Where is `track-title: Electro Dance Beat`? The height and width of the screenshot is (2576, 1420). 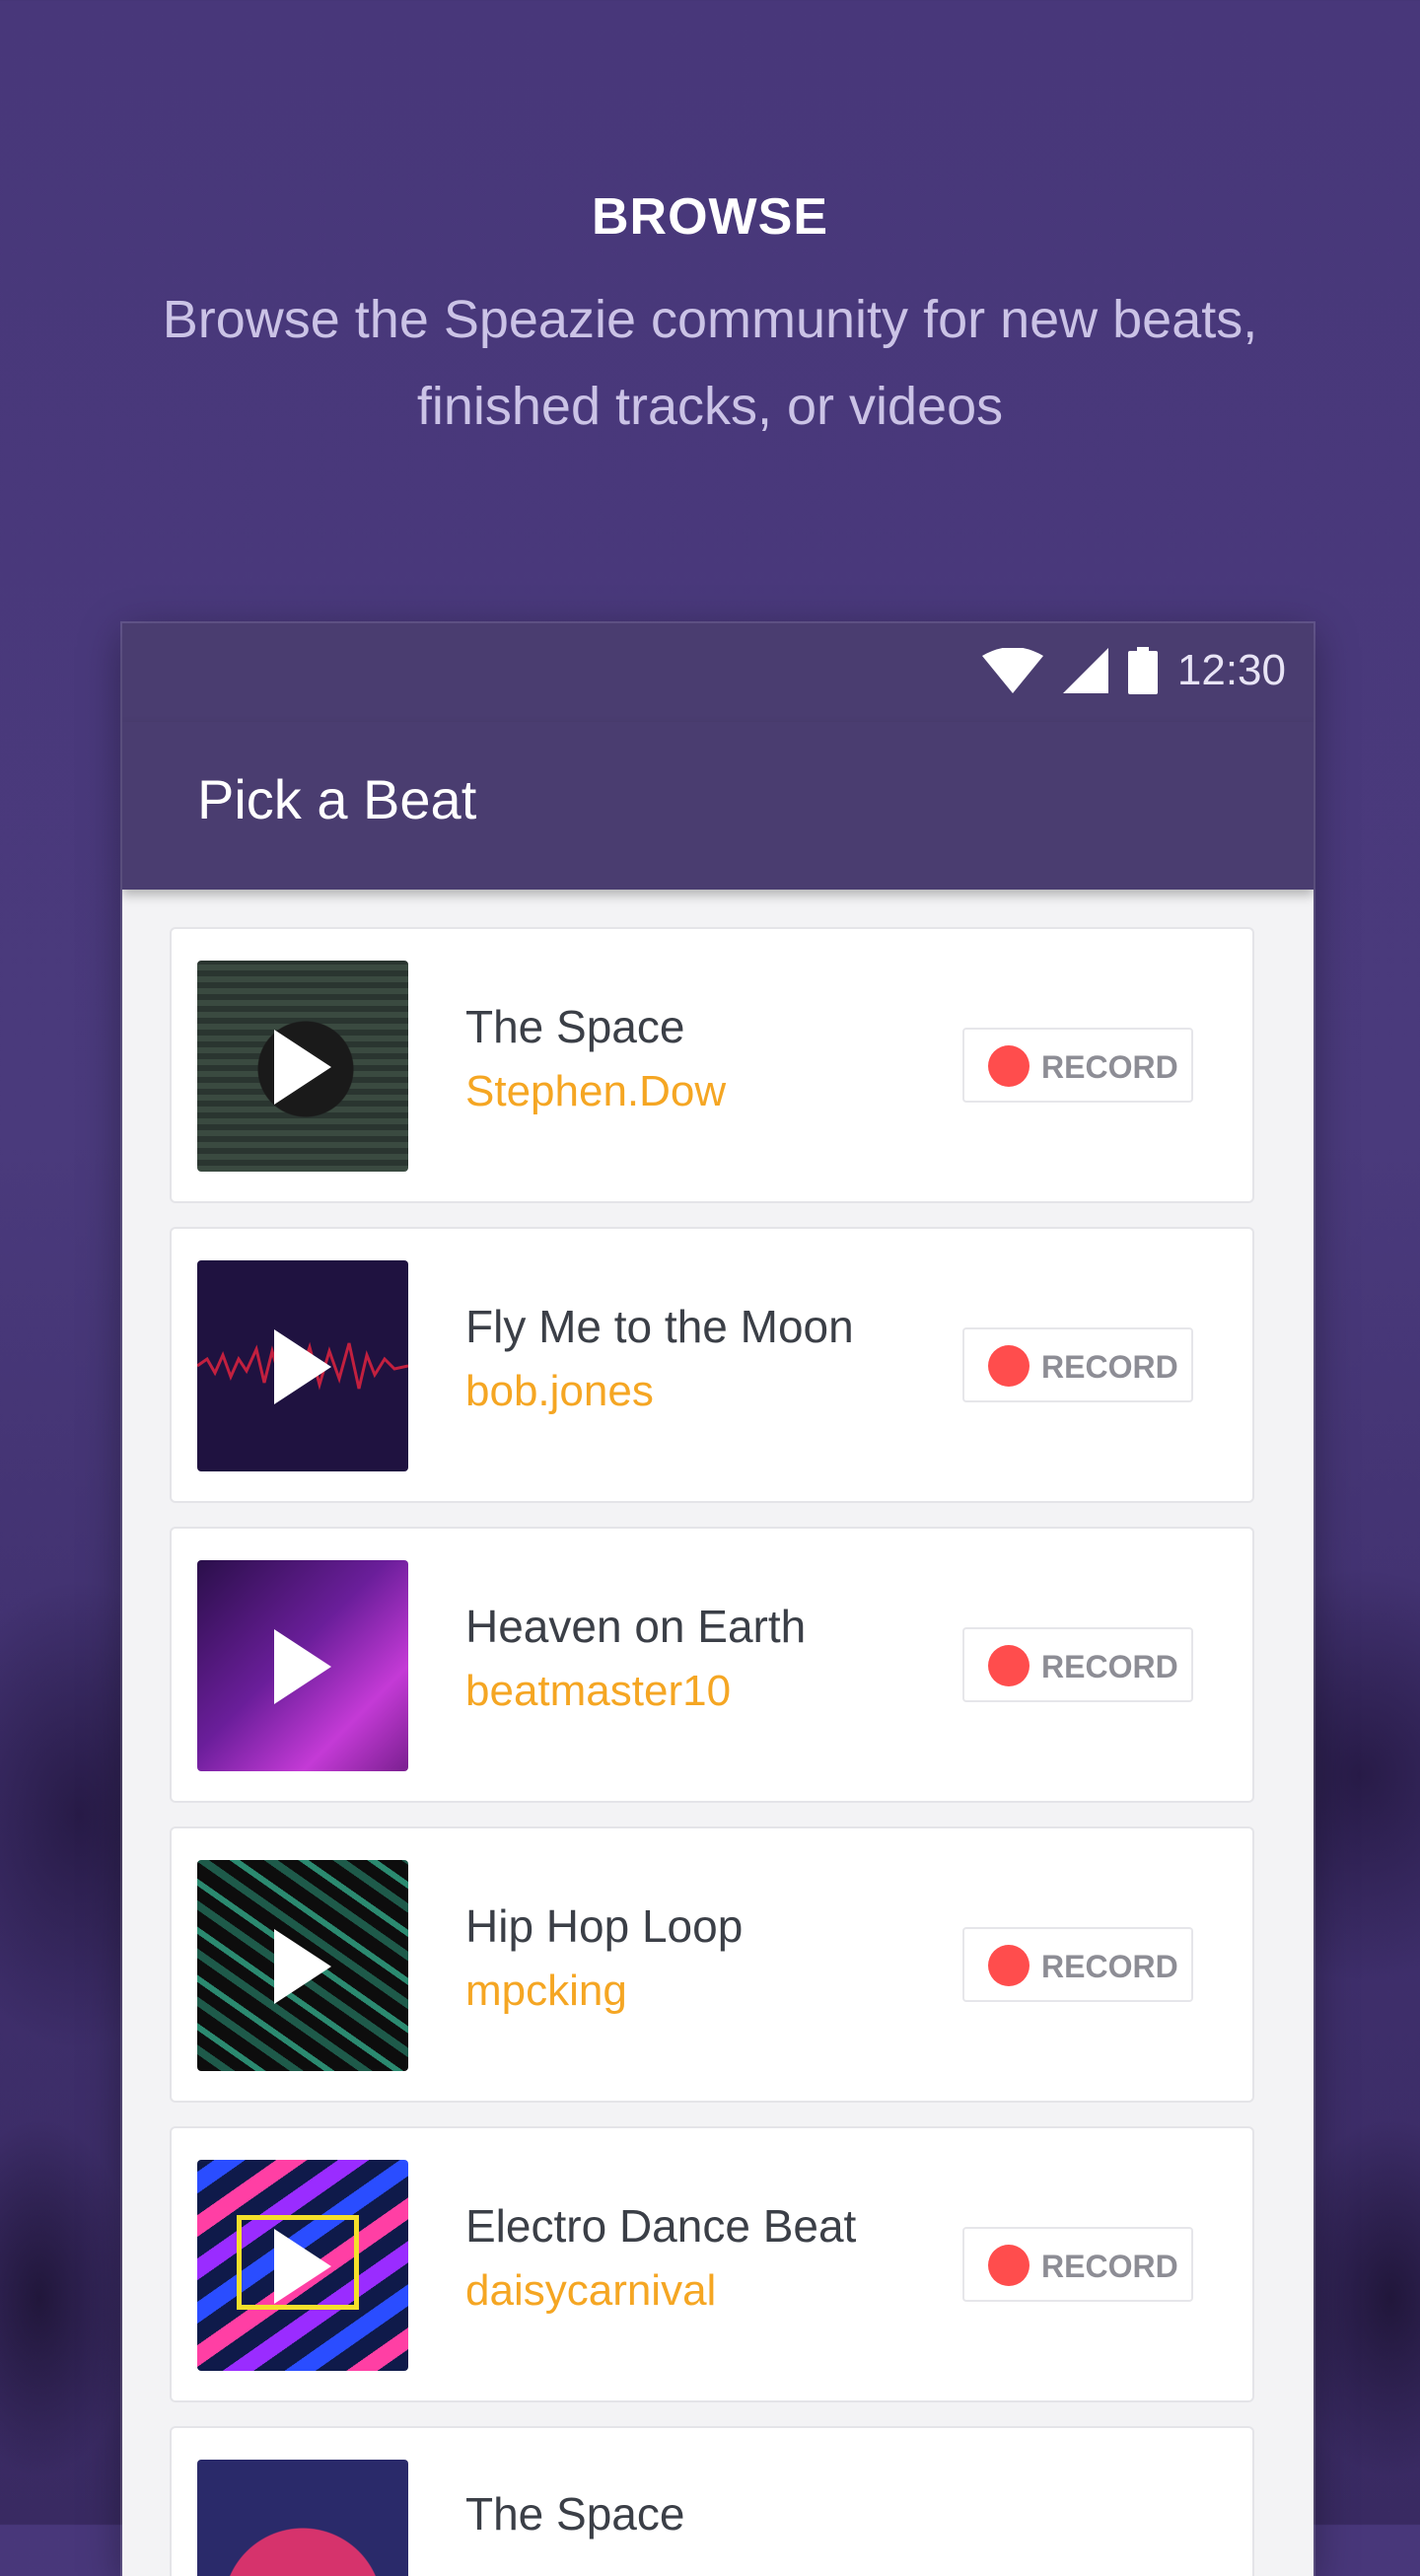 track-title: Electro Dance Beat is located at coordinates (661, 2226).